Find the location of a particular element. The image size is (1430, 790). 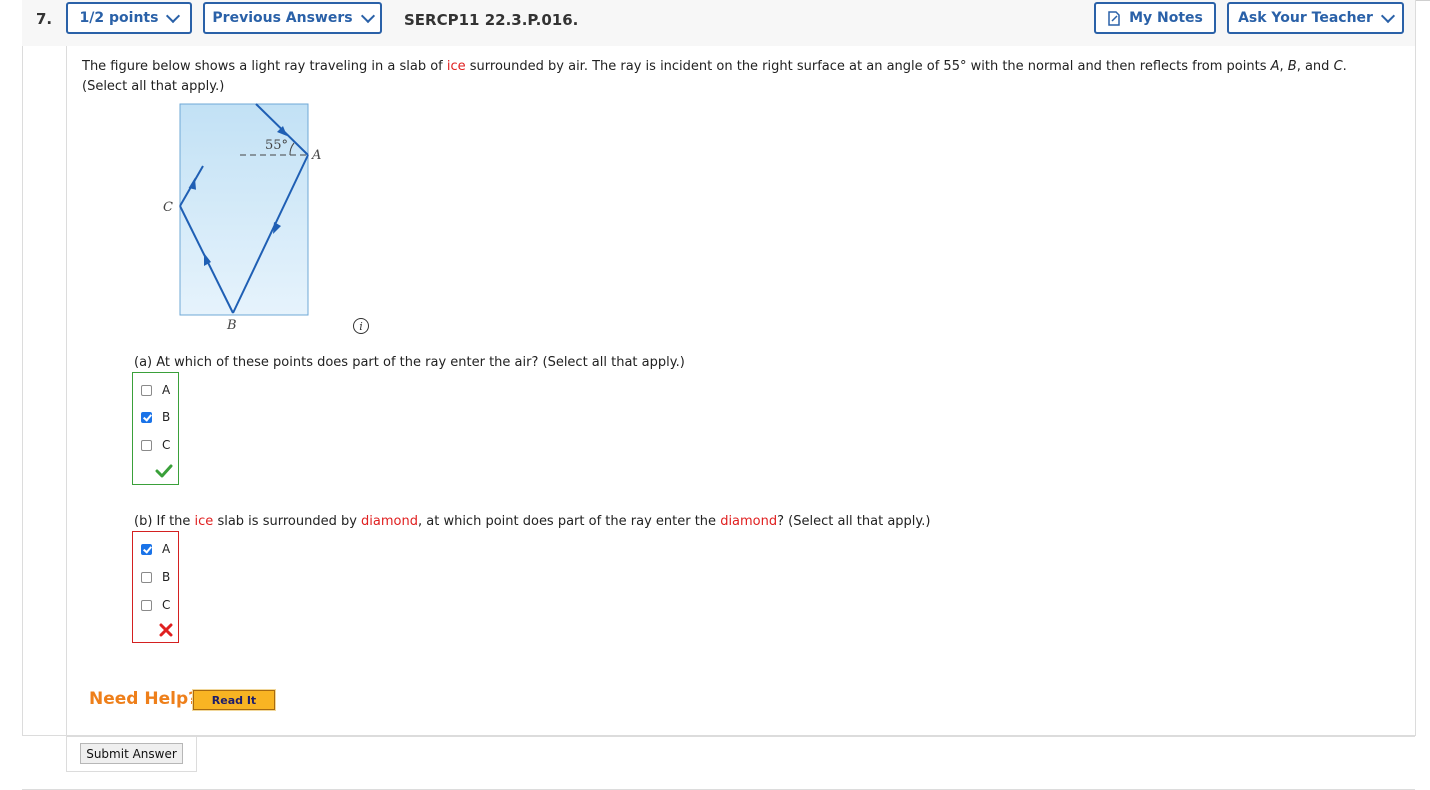

previous-answers-label: Previous Answers is located at coordinates (282, 18).